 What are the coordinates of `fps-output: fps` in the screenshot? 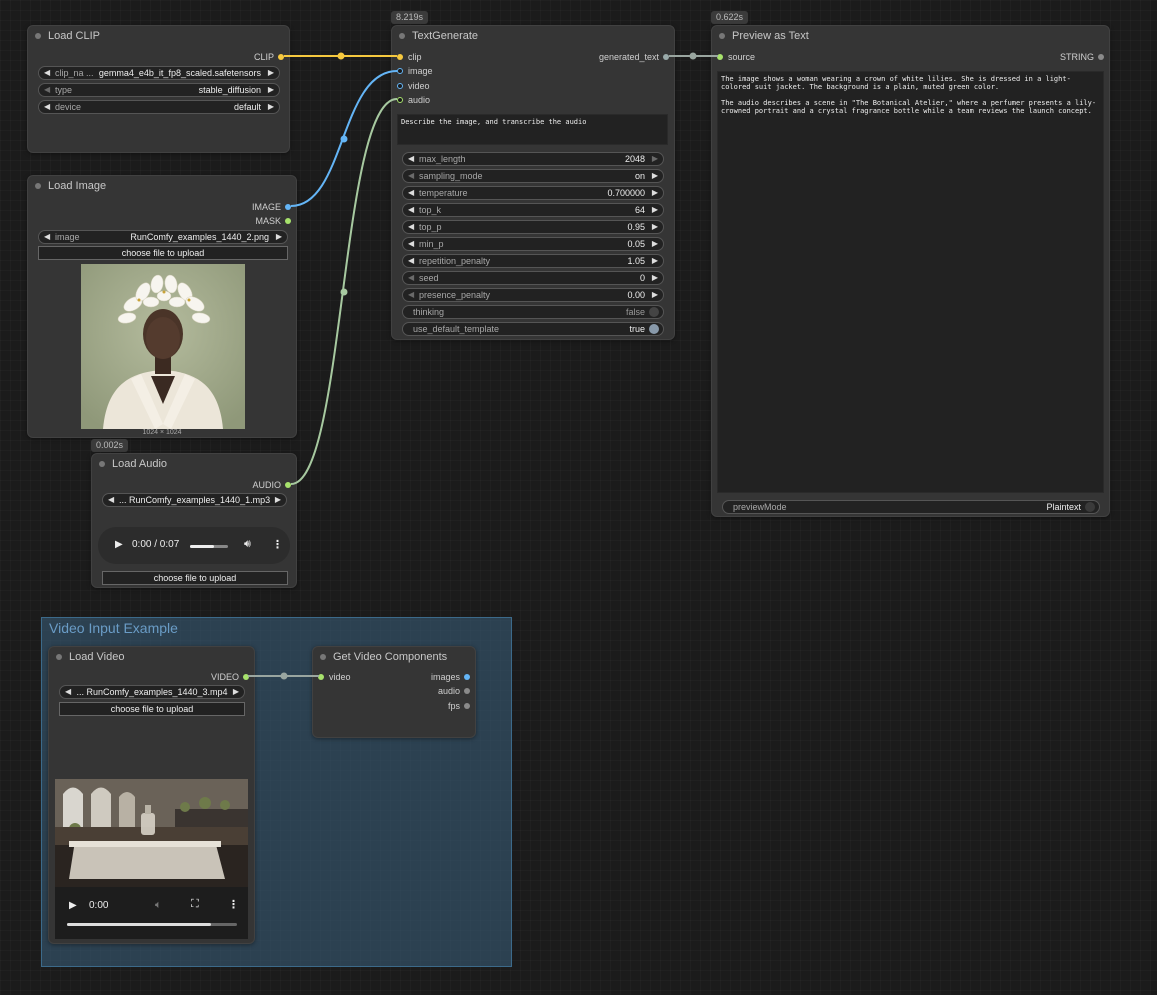 It's located at (459, 706).